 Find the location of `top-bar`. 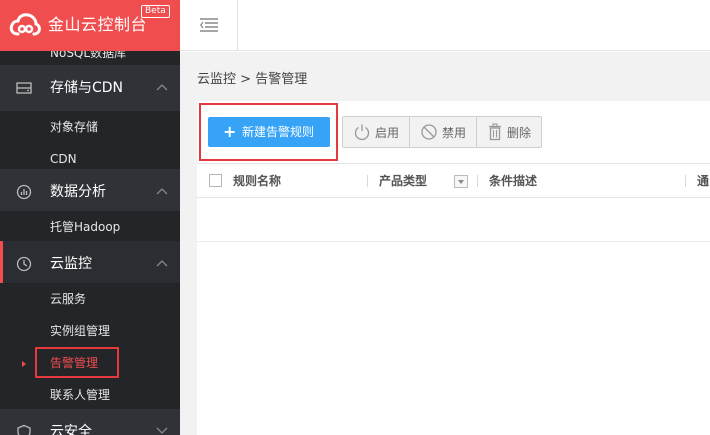

top-bar is located at coordinates (445, 25).